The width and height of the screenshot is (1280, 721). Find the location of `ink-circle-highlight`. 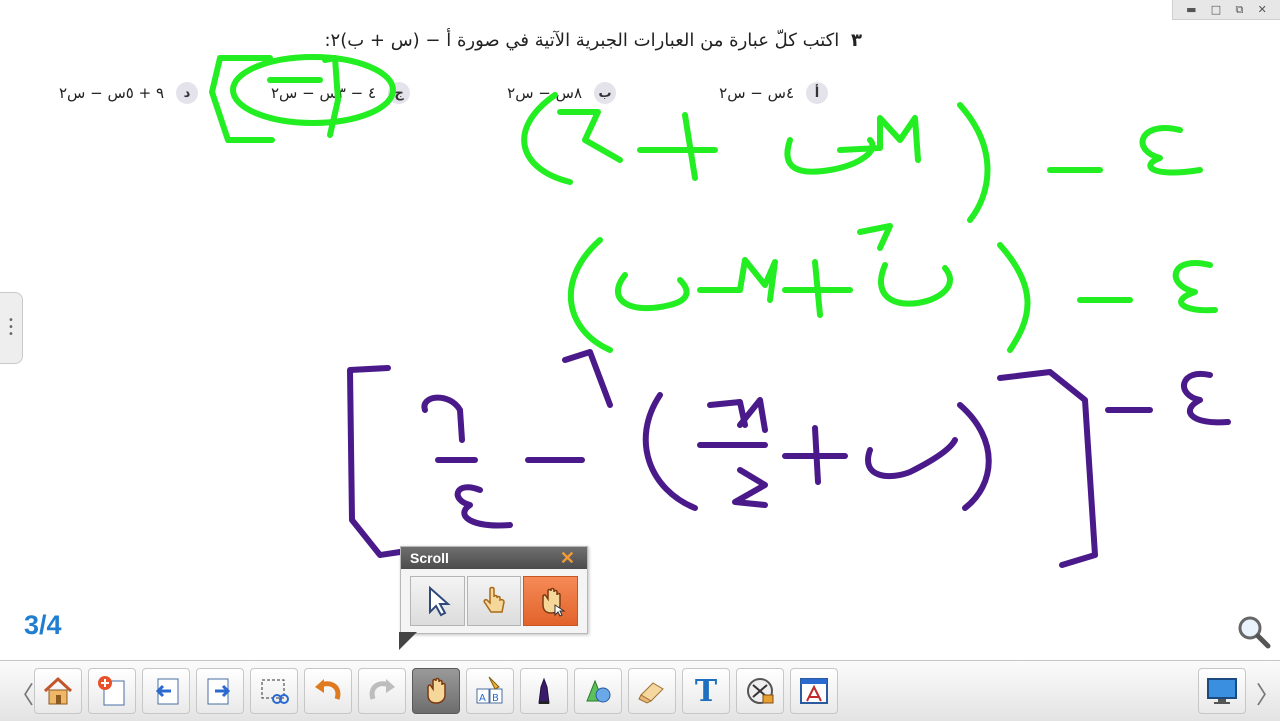

ink-circle-highlight is located at coordinates (313, 90).